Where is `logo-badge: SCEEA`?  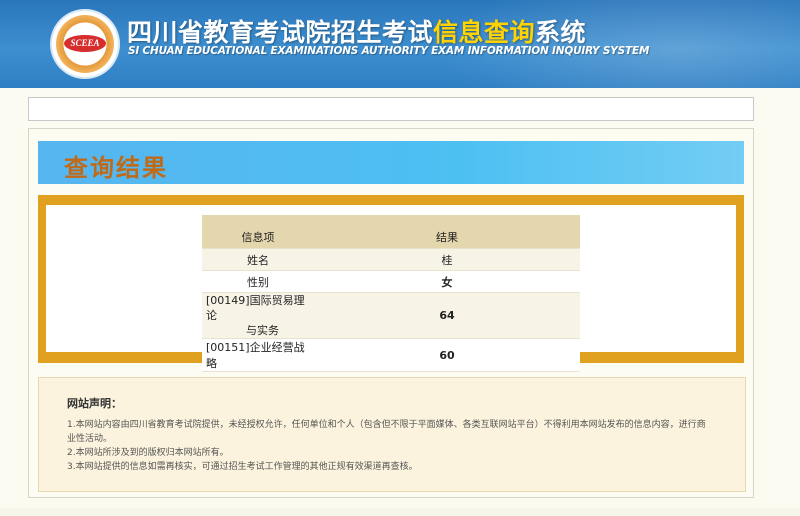 logo-badge: SCEEA is located at coordinates (85, 43).